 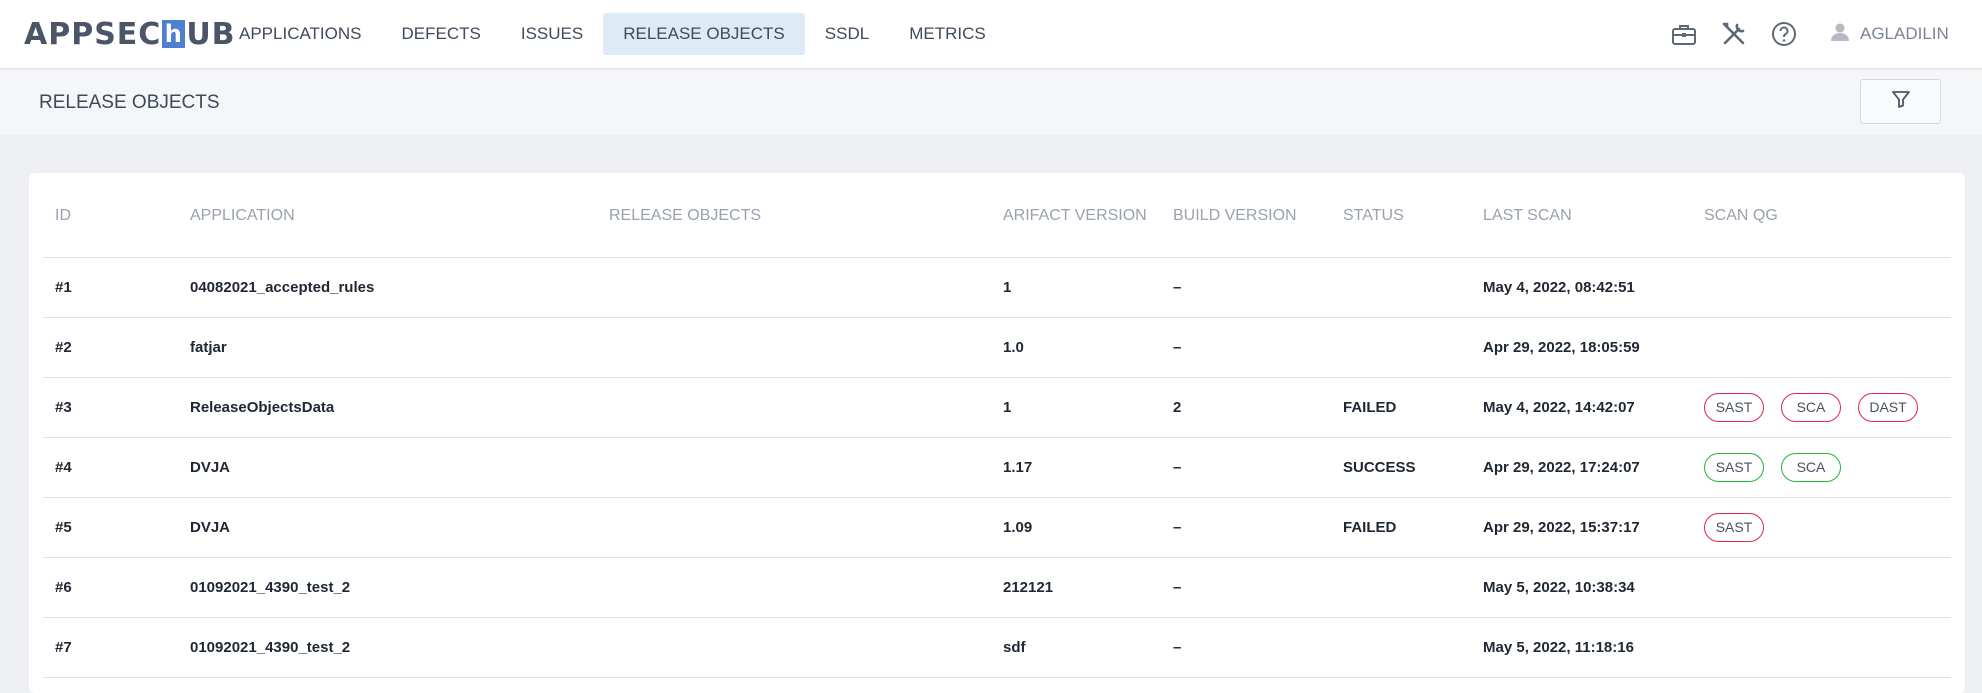 What do you see at coordinates (1808, 34) in the screenshot?
I see `header-actions: AGLADILIN` at bounding box center [1808, 34].